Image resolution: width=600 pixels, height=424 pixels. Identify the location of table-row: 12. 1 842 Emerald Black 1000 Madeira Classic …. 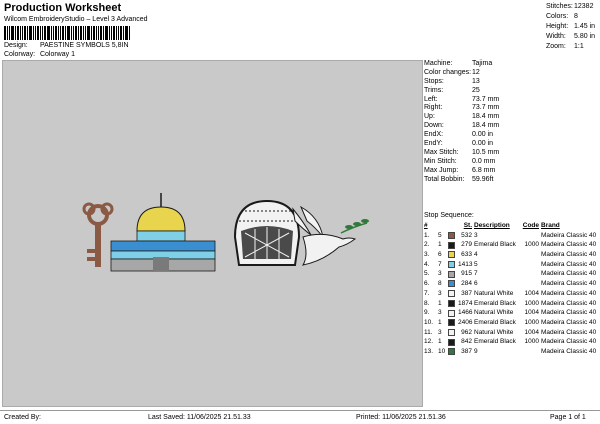
(512, 342).